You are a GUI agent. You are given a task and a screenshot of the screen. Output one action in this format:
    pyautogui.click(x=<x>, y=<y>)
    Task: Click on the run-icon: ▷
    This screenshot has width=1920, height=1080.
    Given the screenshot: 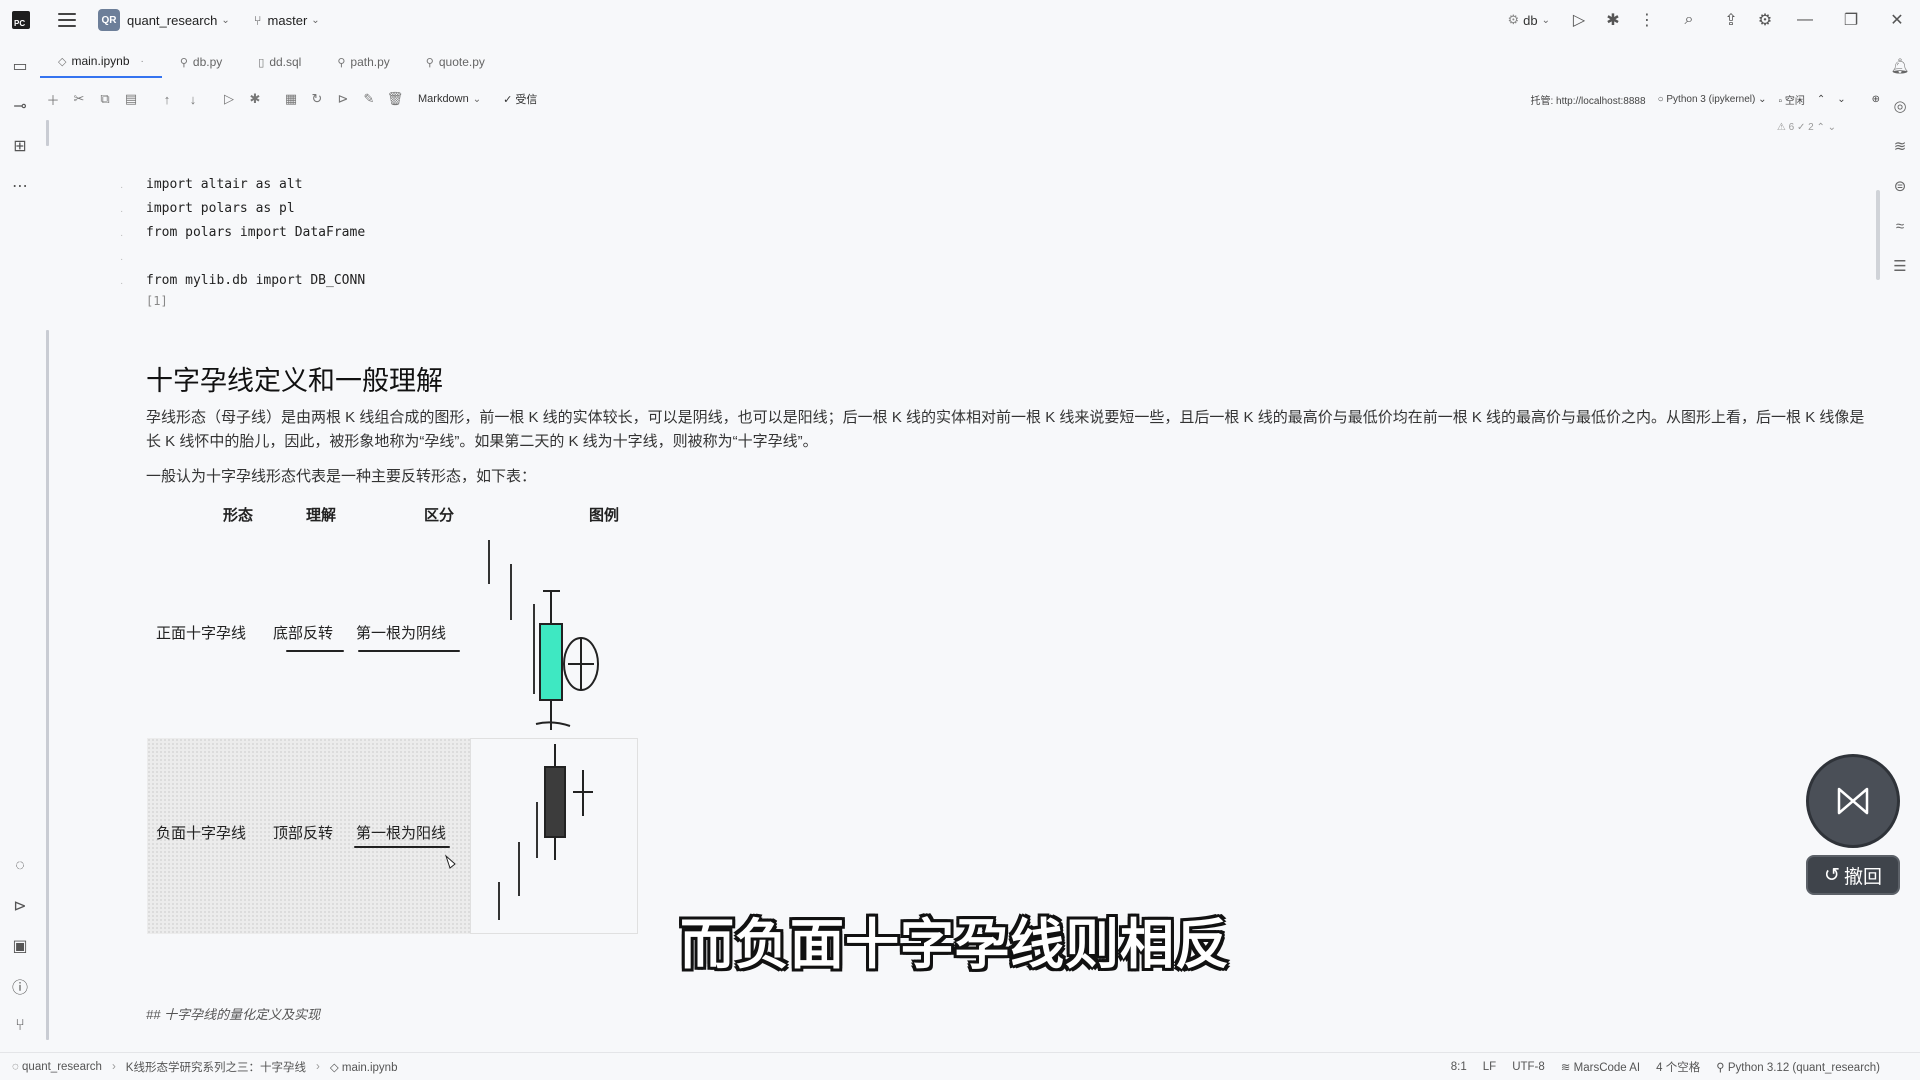 What is the action you would take?
    pyautogui.click(x=1579, y=20)
    